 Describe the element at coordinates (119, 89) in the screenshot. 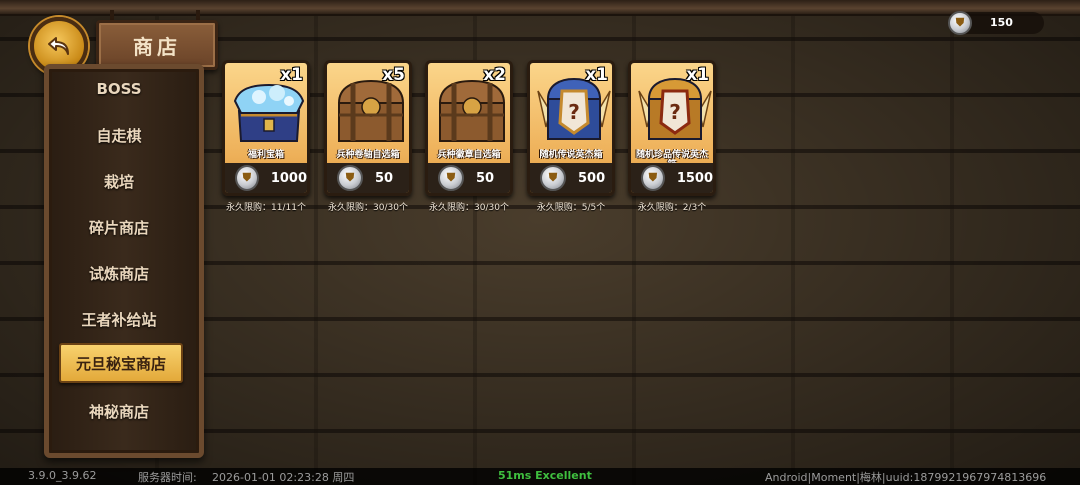

I see `sidebar-item-boss: BOSS` at that location.